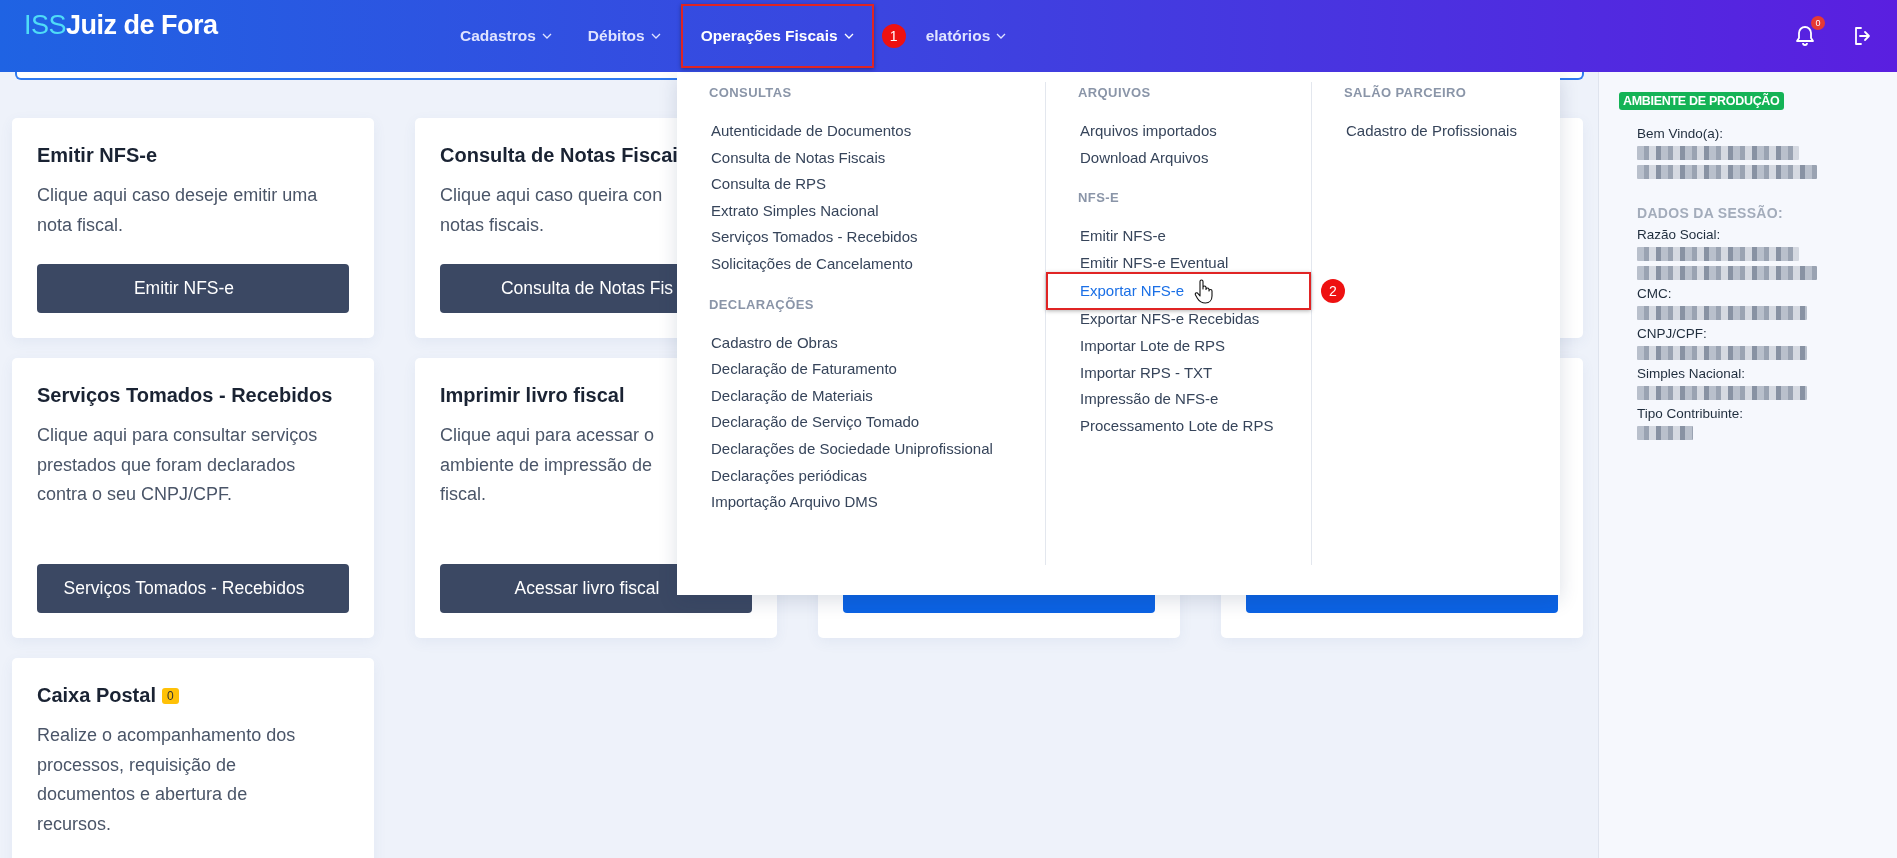 This screenshot has width=1897, height=858. What do you see at coordinates (1672, 333) in the screenshot?
I see `field-label: CNPJ/CPF:` at bounding box center [1672, 333].